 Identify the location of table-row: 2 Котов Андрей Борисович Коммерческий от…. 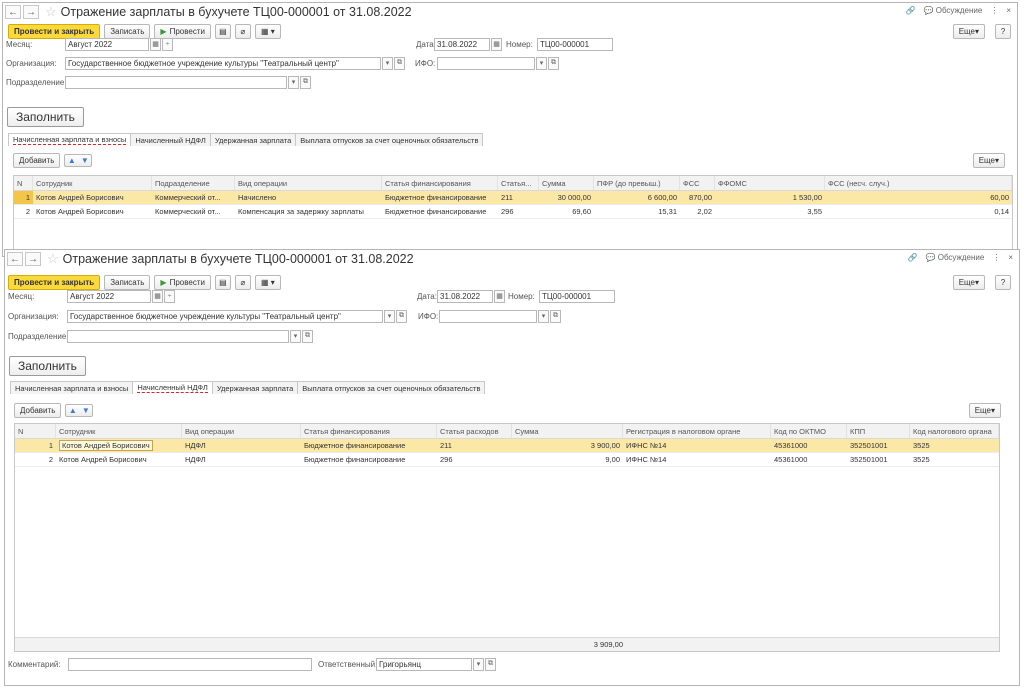
(513, 212).